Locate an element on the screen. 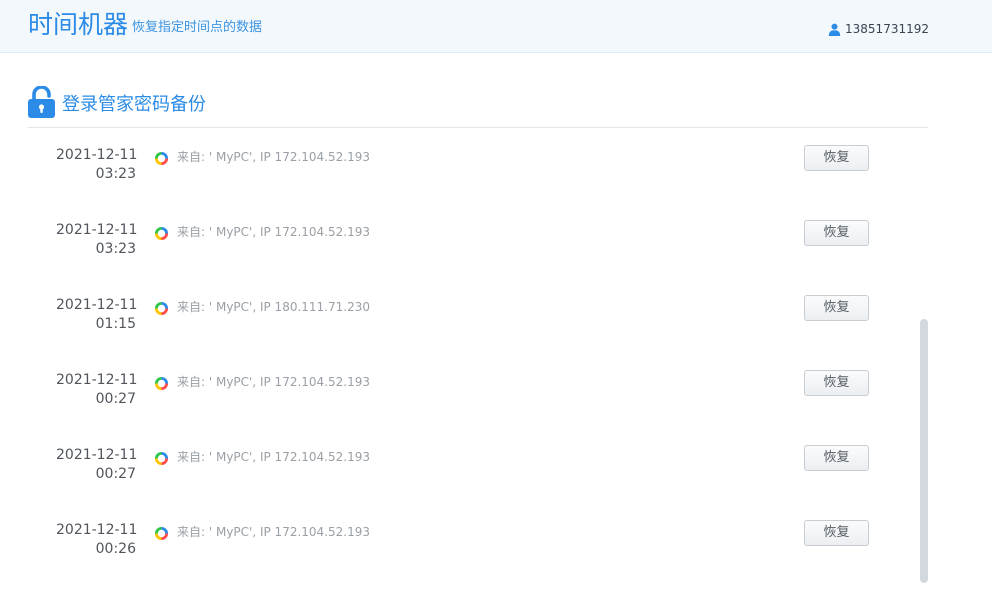 The width and height of the screenshot is (992, 604). scrollbar is located at coordinates (924, 451).